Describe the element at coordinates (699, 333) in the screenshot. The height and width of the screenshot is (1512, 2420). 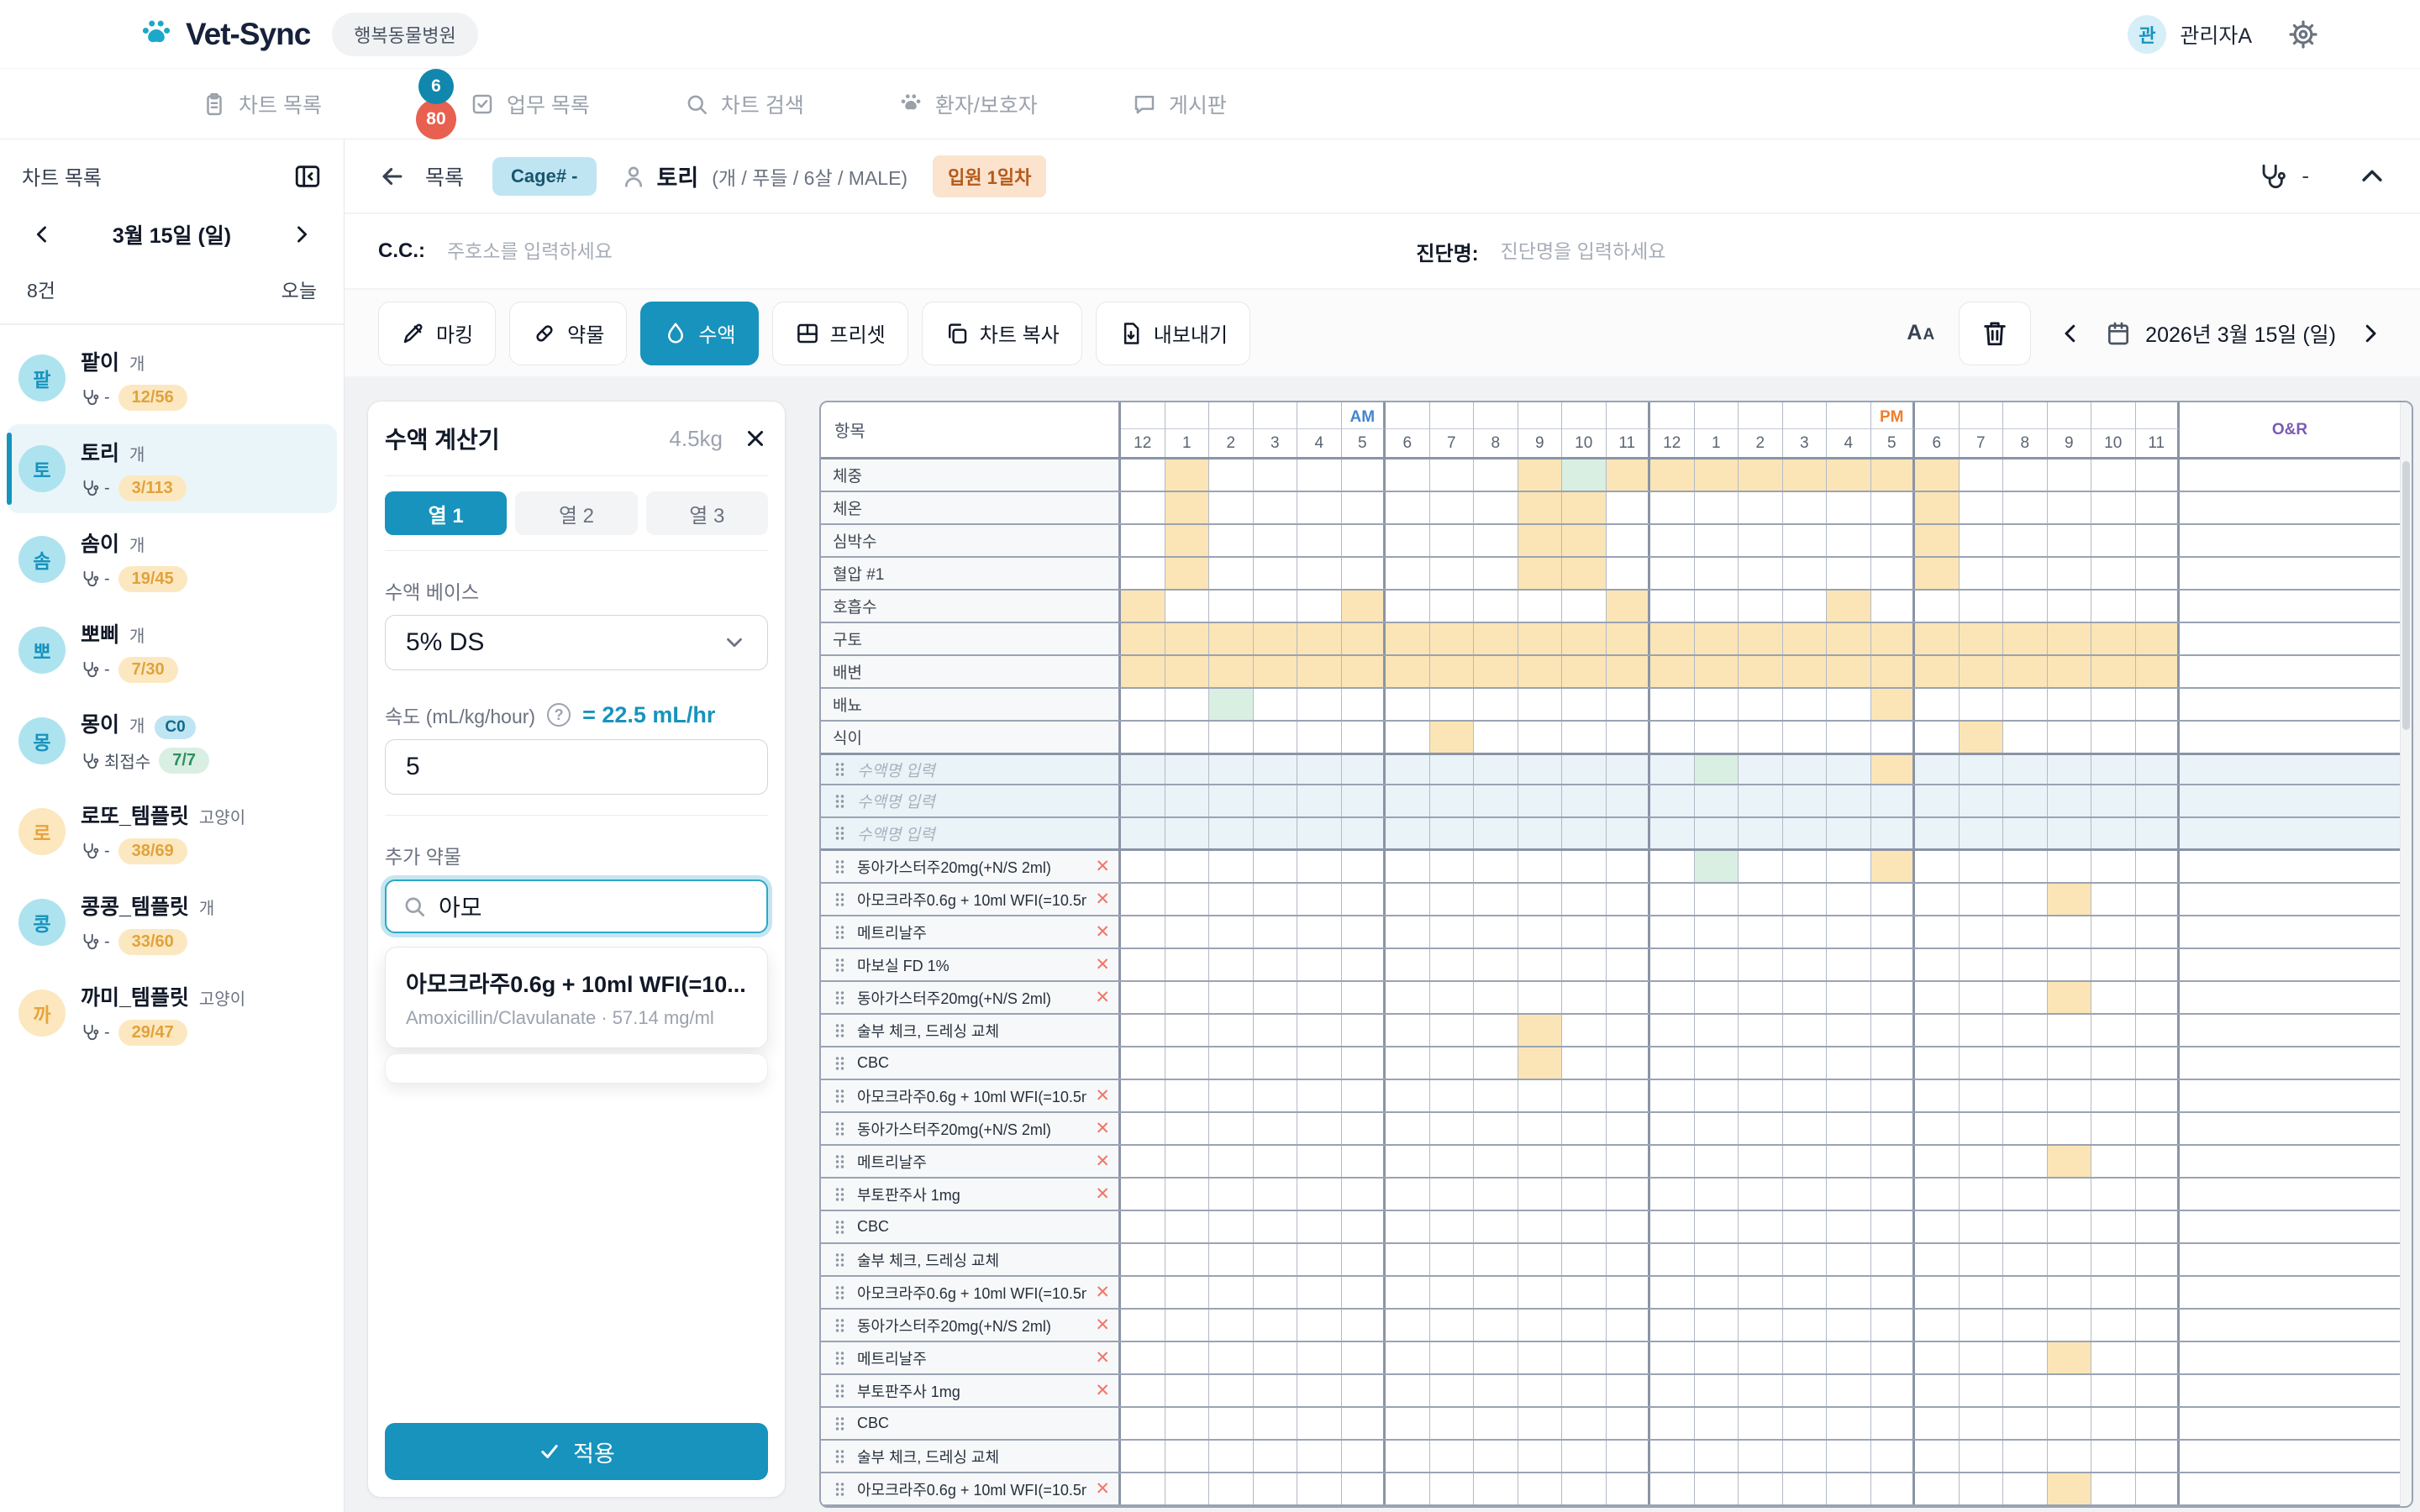
I see `fluid-button: 수액` at that location.